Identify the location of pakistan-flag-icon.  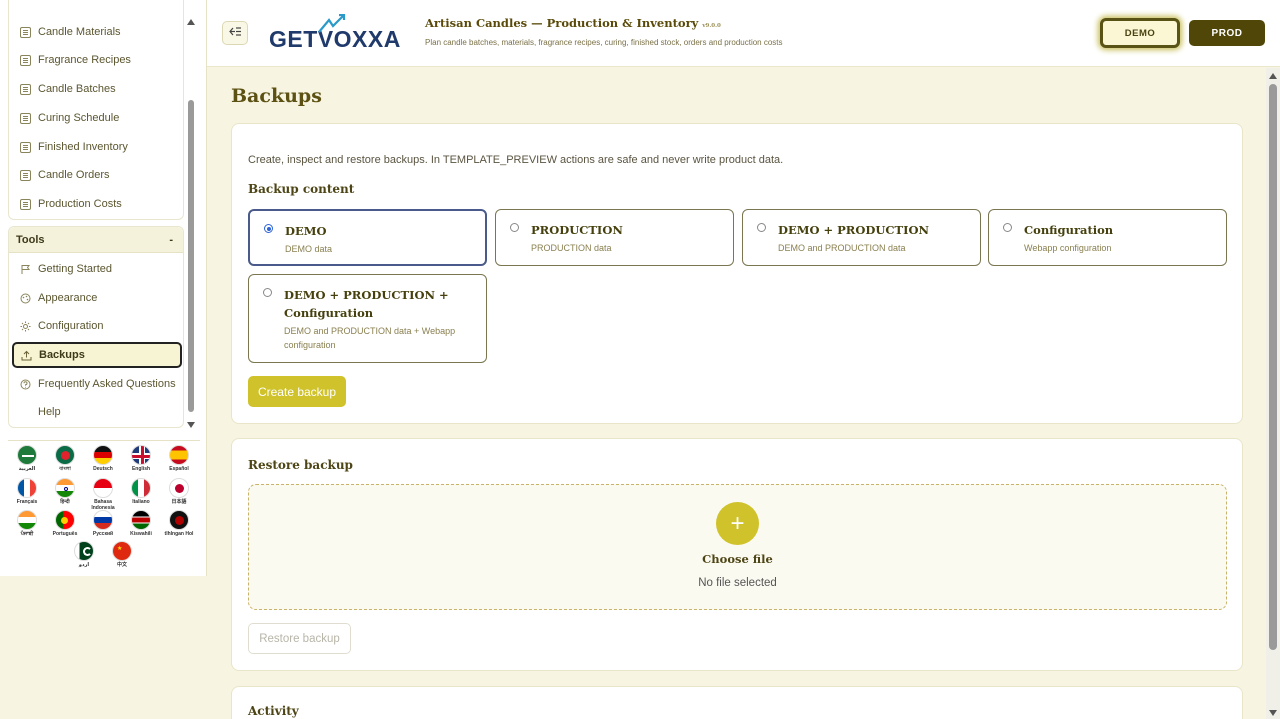
(84, 551).